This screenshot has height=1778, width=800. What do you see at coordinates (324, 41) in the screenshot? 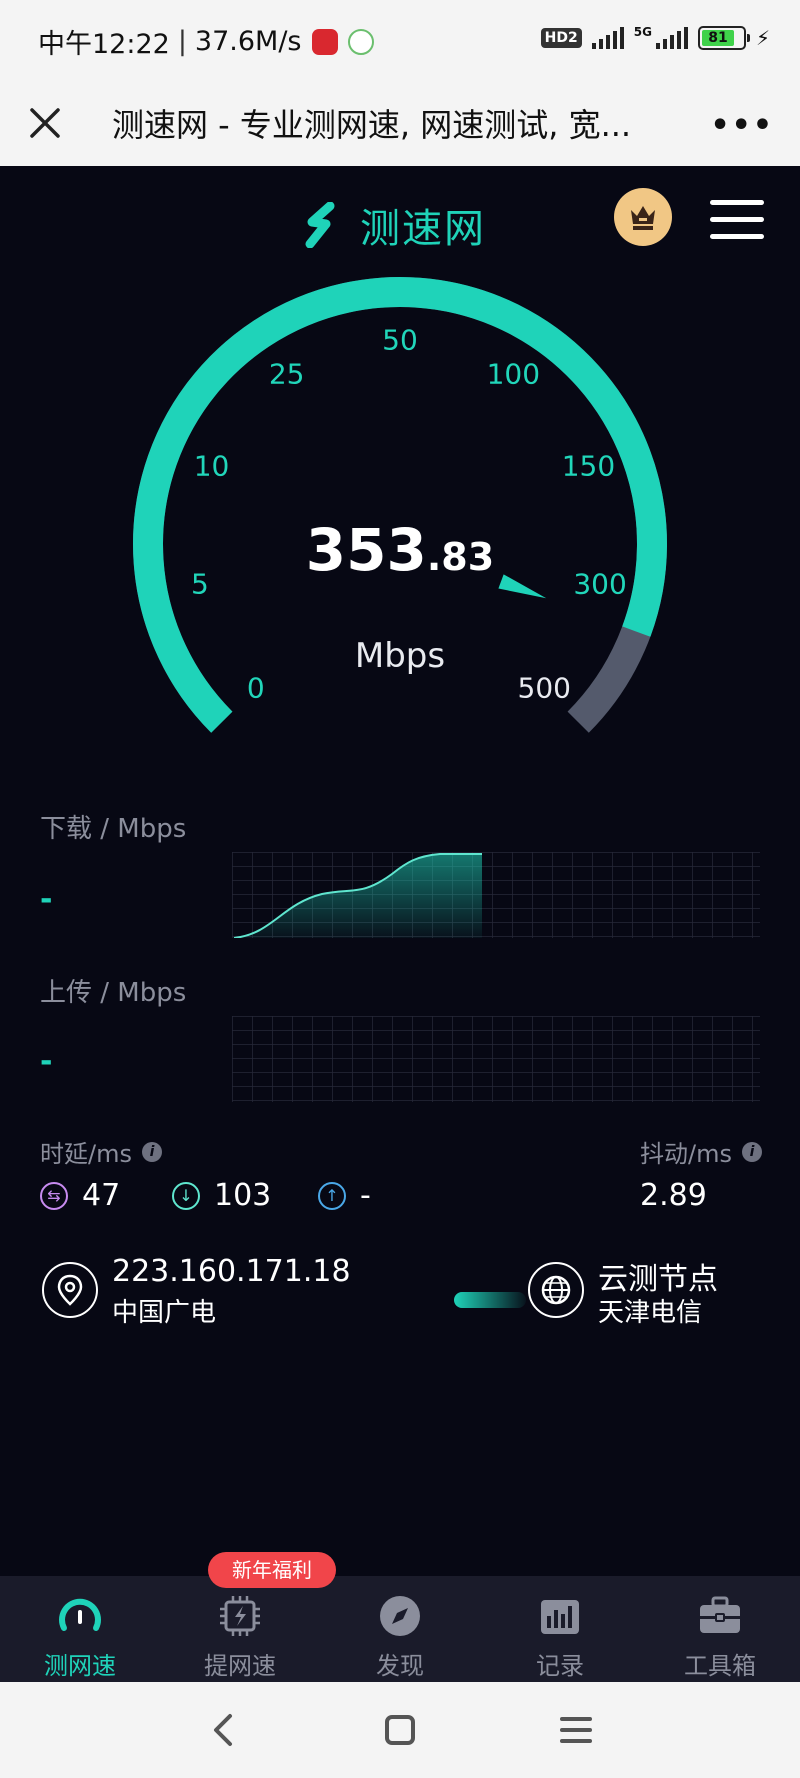
I see `notification-app-icon` at bounding box center [324, 41].